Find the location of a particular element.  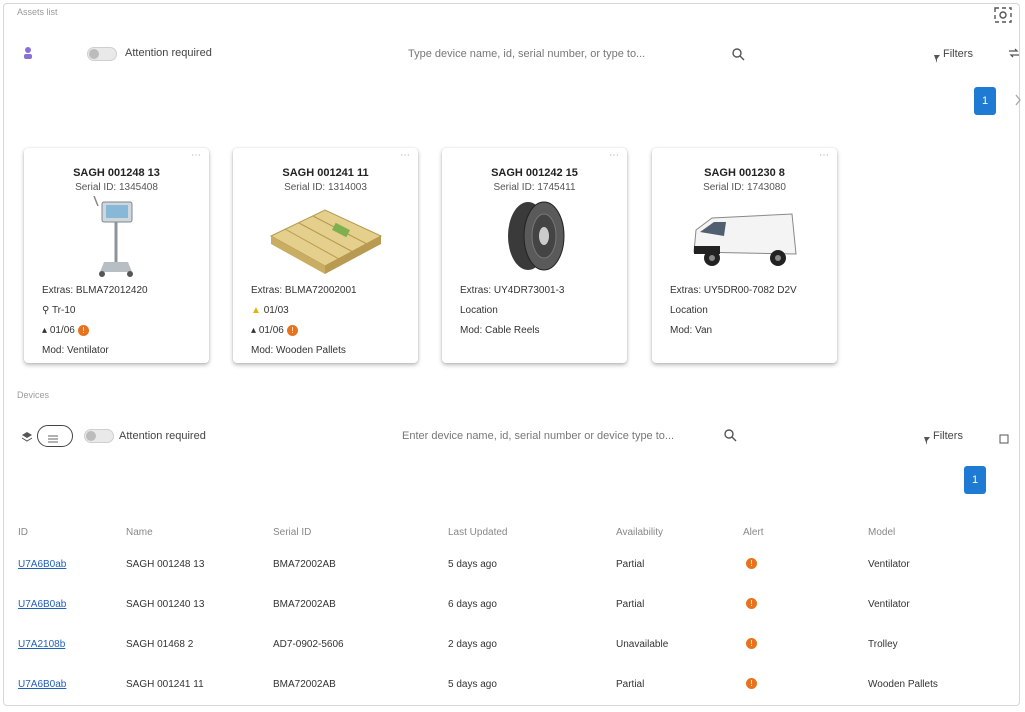

device-id-link: U7A2108b is located at coordinates (41, 644).